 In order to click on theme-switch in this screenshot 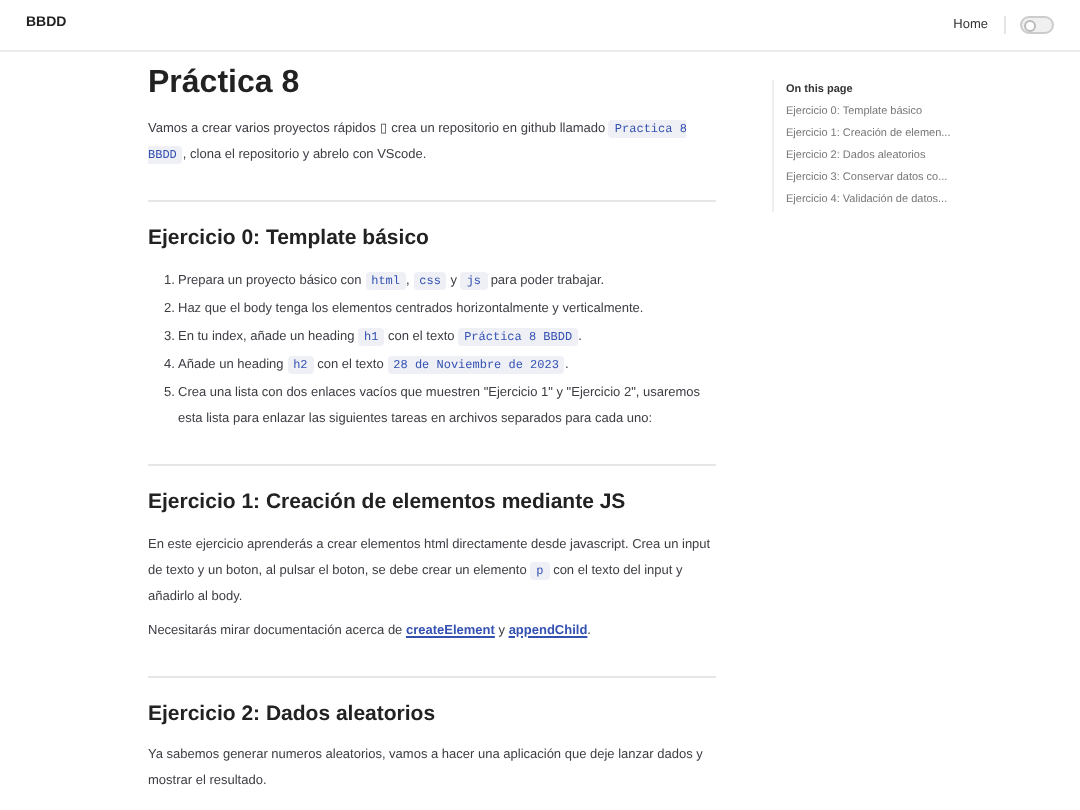, I will do `click(1037, 25)`.